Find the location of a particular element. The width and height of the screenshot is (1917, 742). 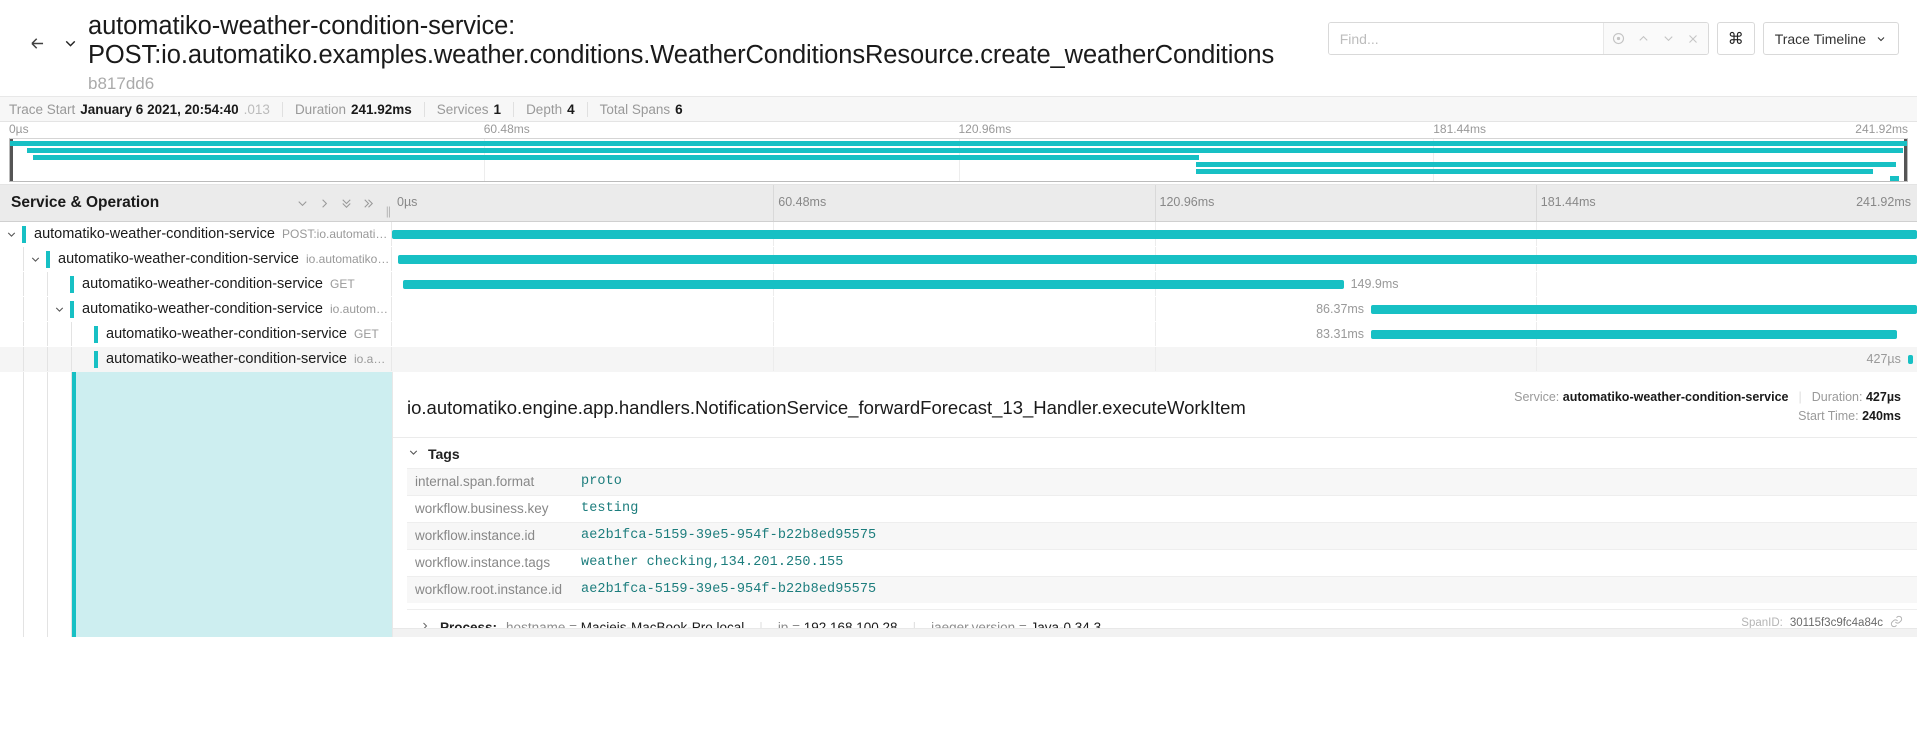

back-button is located at coordinates (37, 43).